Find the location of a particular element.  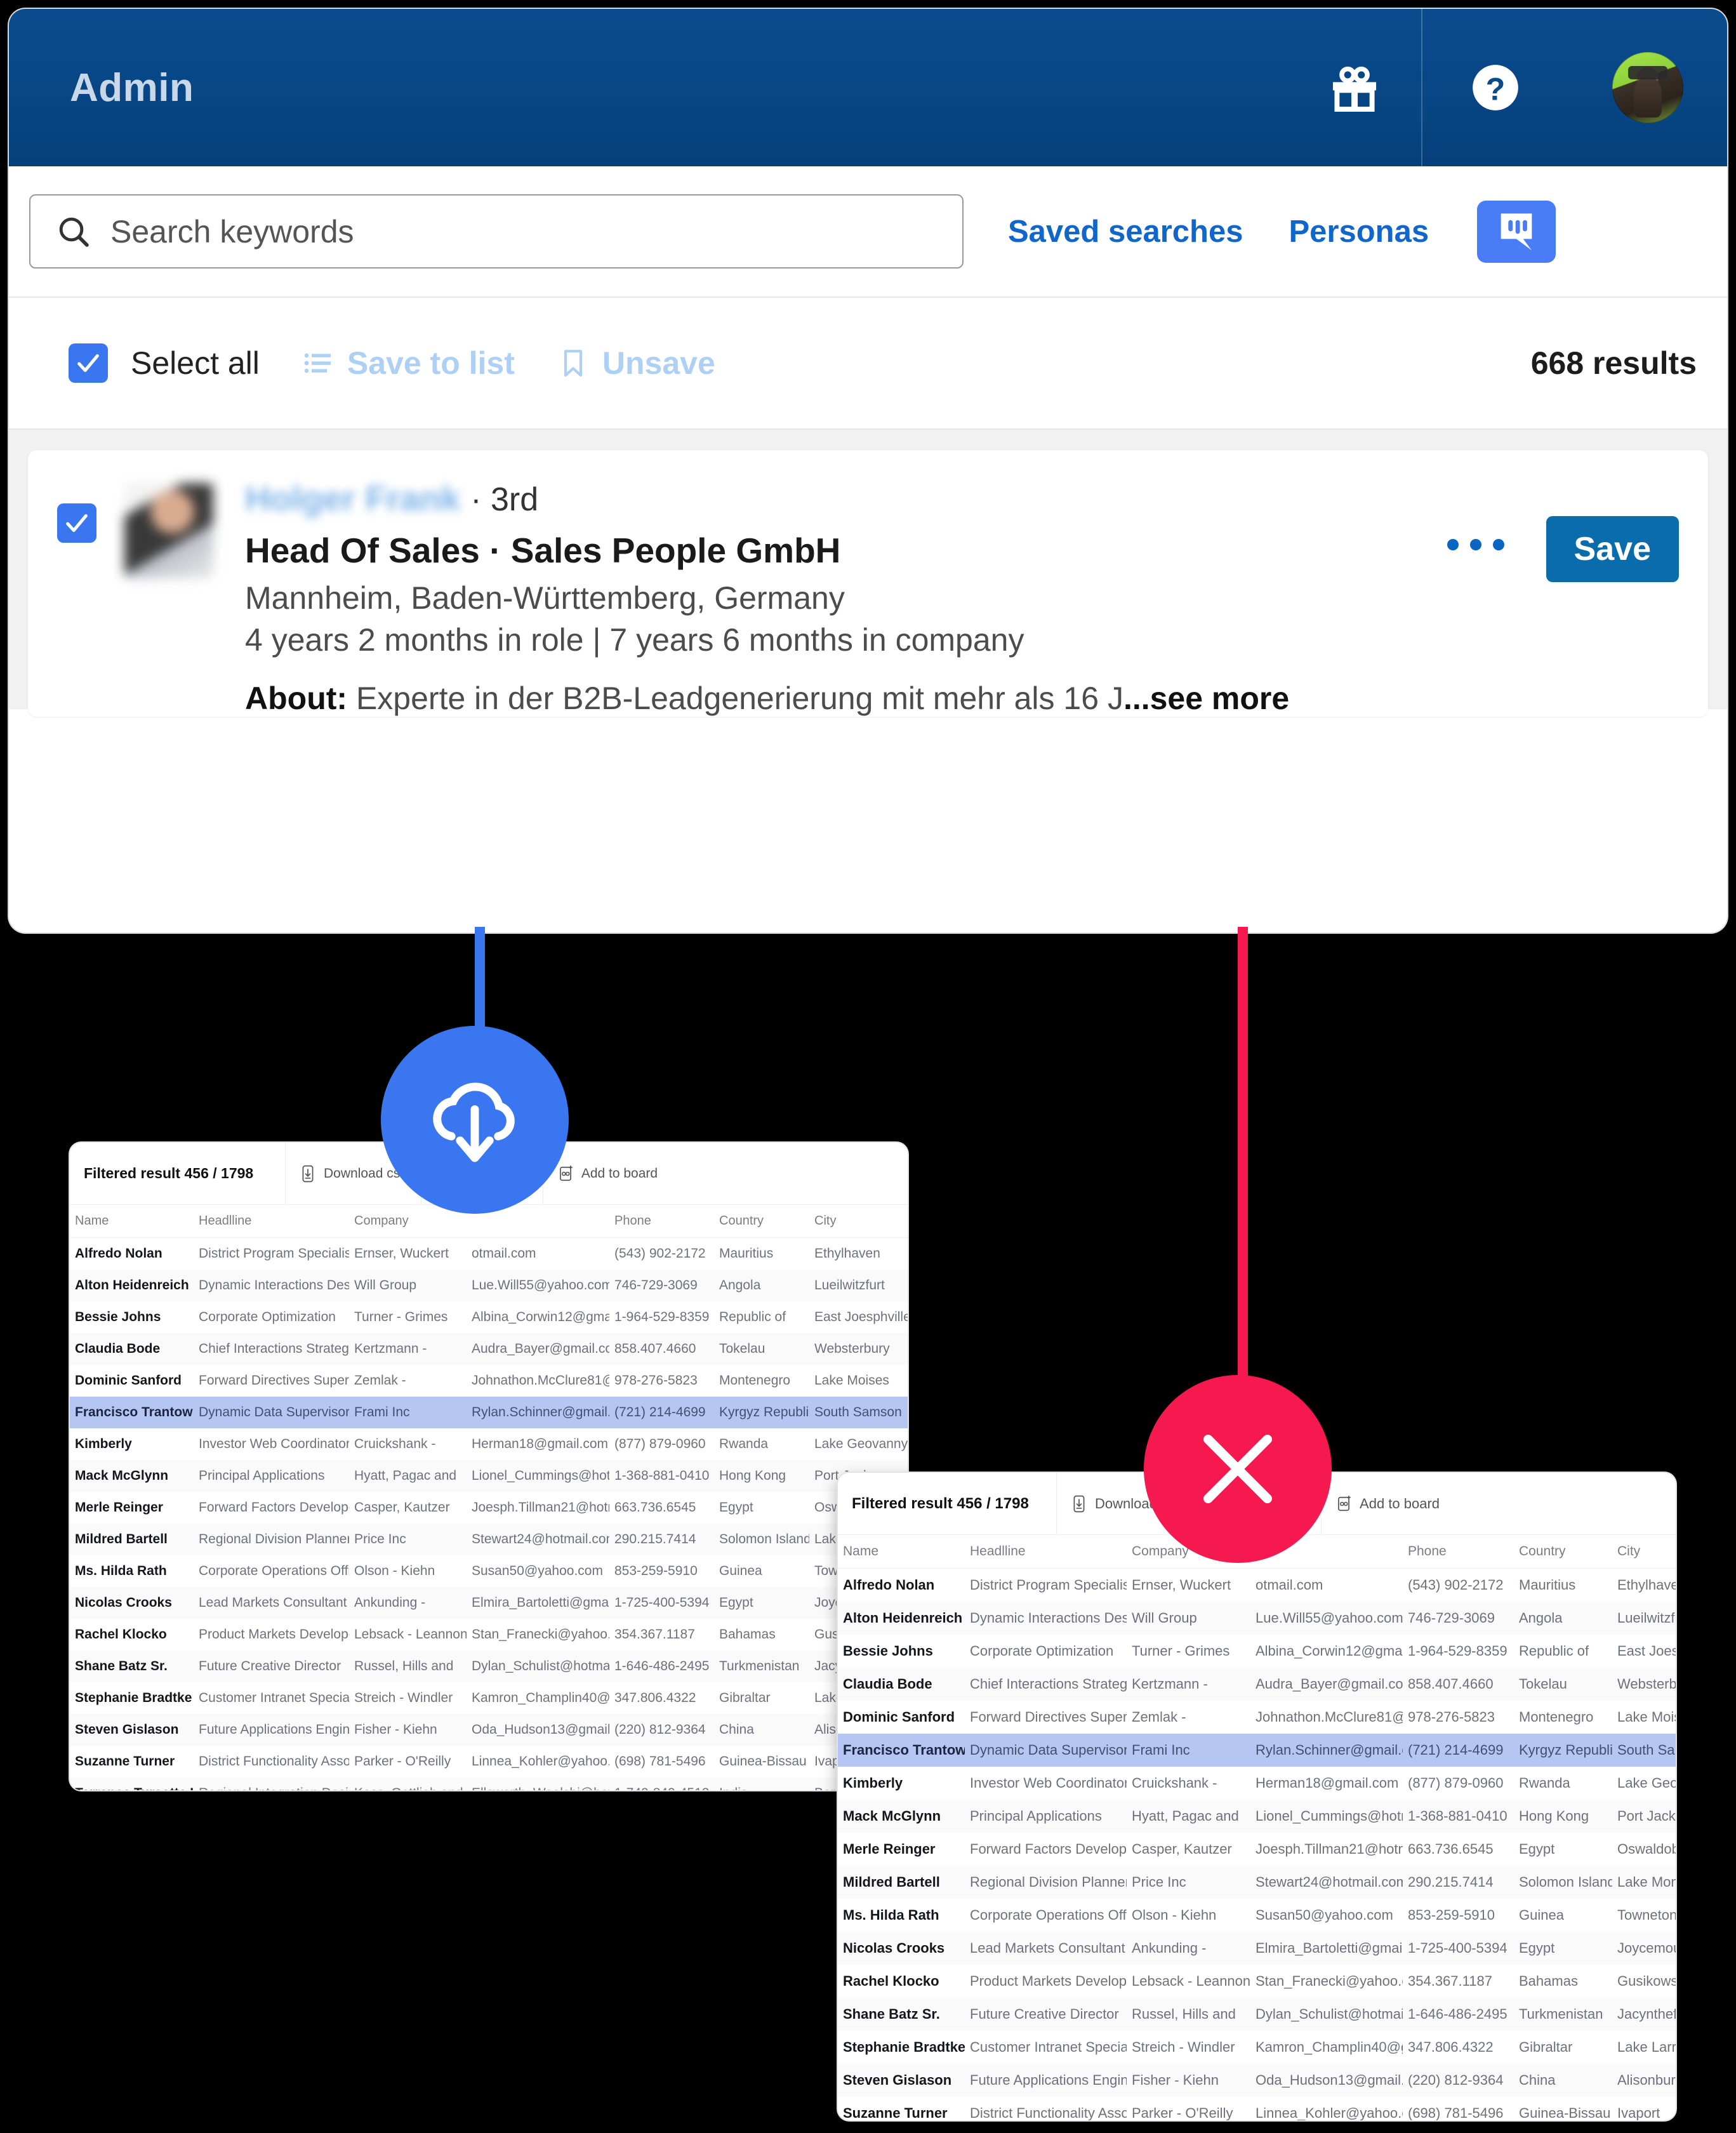

search-input is located at coordinates (491, 231).